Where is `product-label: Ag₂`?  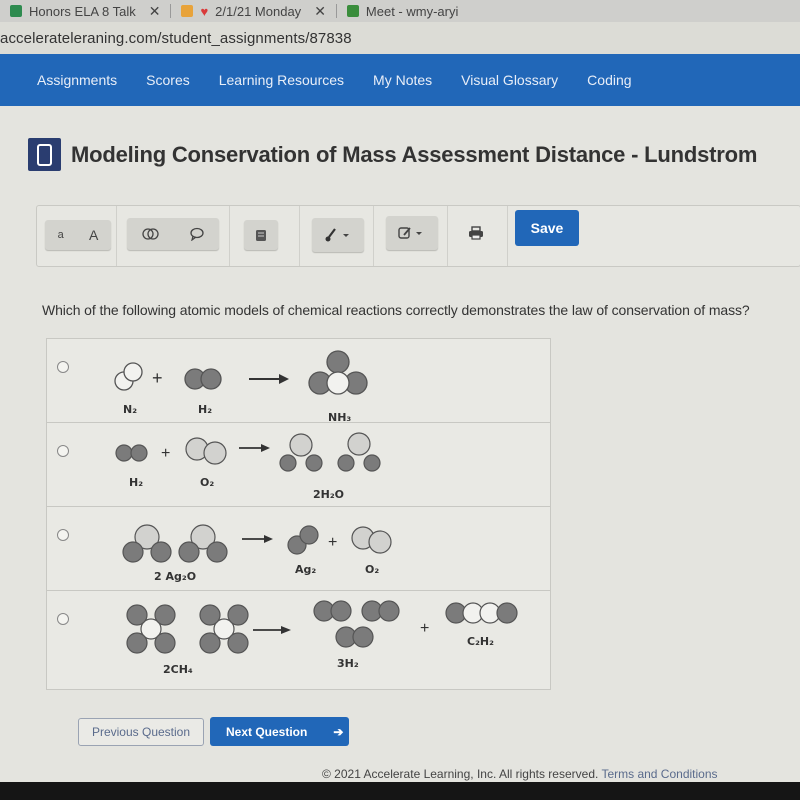 product-label: Ag₂ is located at coordinates (305, 569).